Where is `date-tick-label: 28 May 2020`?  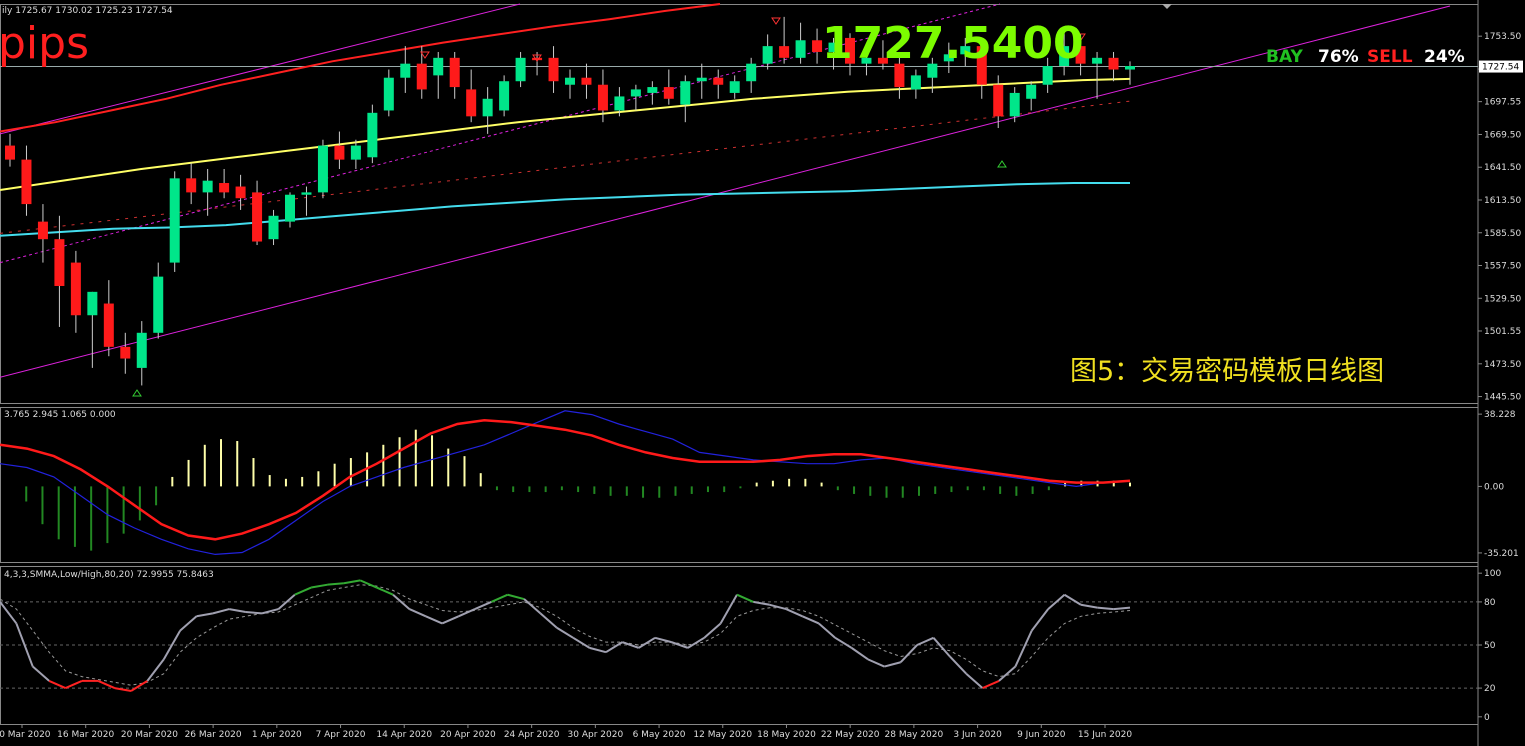
date-tick-label: 28 May 2020 is located at coordinates (914, 735).